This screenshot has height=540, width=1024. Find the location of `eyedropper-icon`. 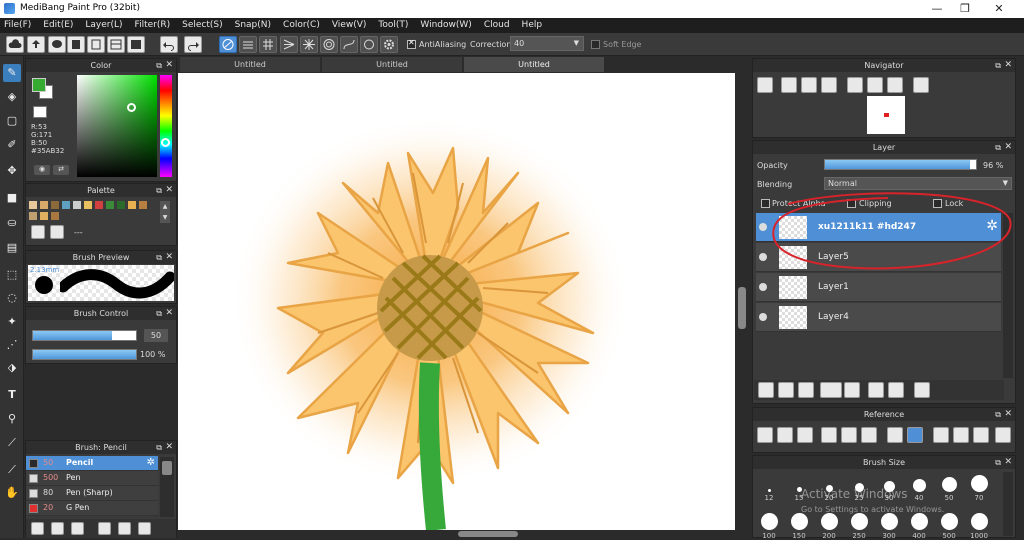

eyedropper-icon is located at coordinates (895, 435).